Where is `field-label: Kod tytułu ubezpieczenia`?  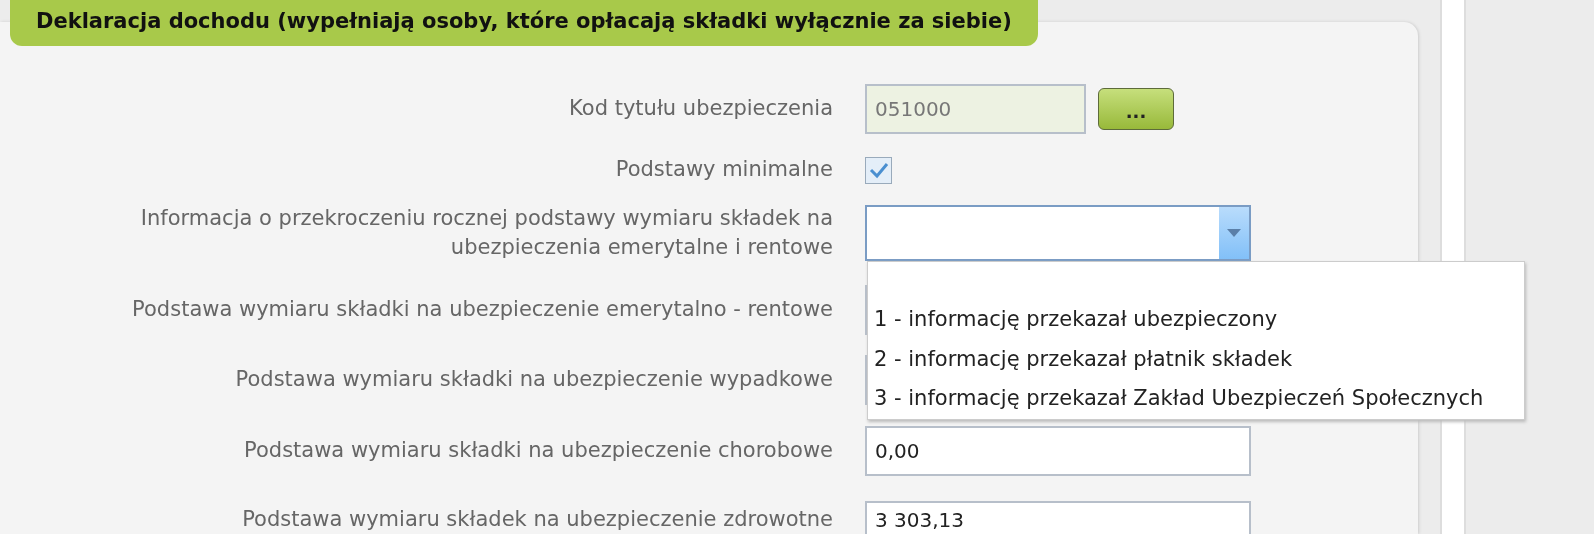
field-label: Kod tytułu ubezpieczenia is located at coordinates (700, 109).